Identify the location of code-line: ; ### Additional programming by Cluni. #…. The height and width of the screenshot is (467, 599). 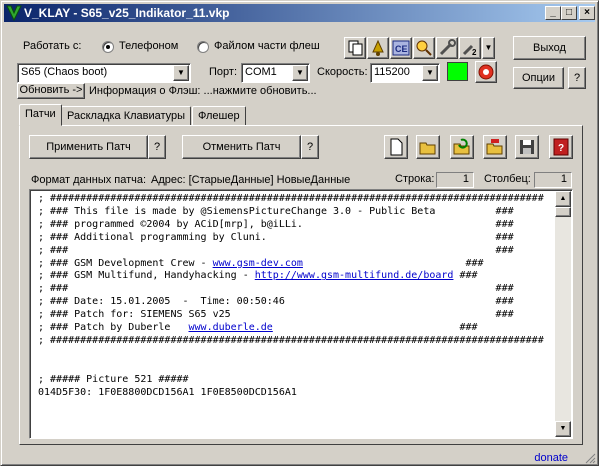
(295, 238).